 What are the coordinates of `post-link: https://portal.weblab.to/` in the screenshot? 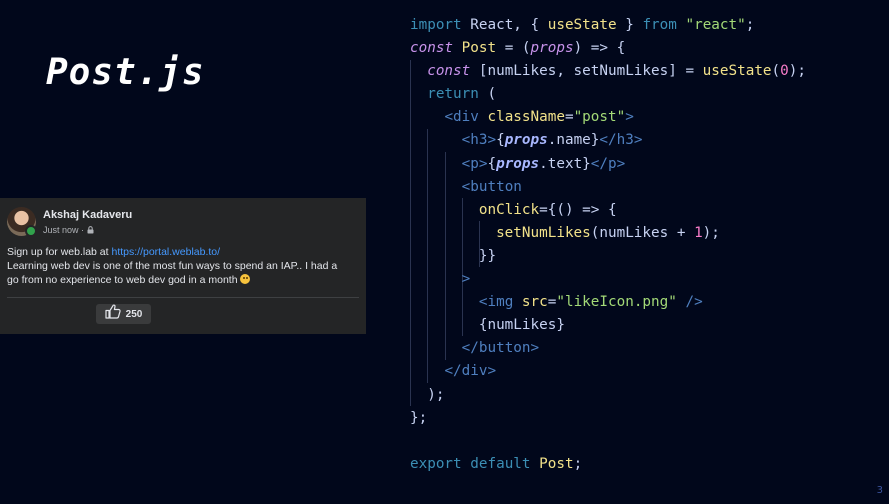 It's located at (165, 252).